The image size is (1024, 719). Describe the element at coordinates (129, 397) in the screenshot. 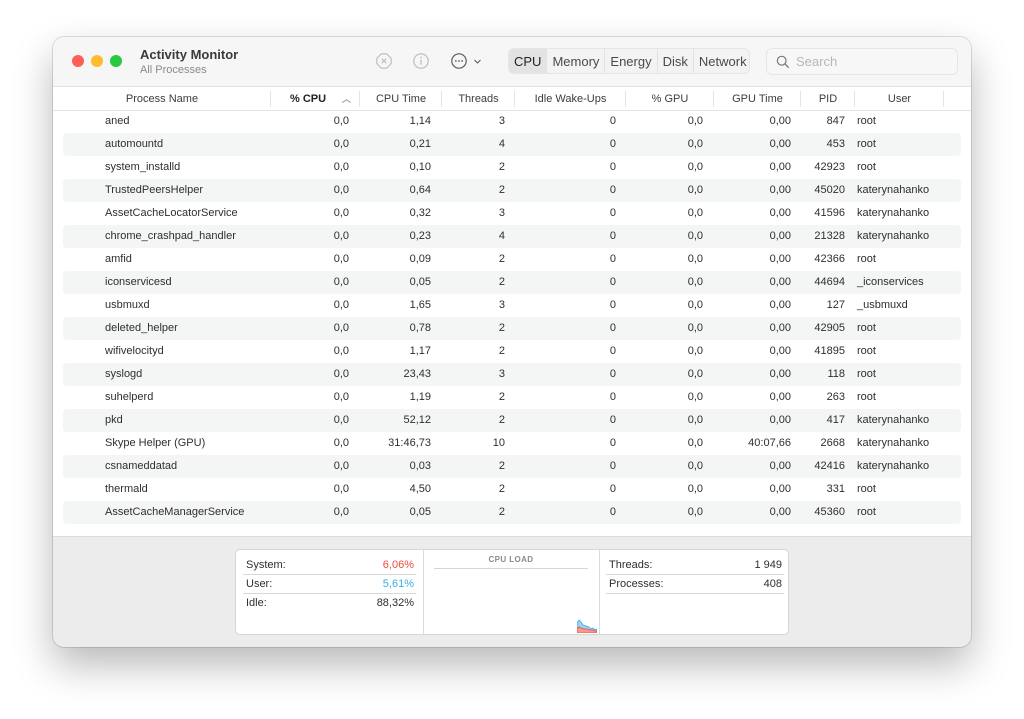

I see `process-name-cell: suhelperd` at that location.